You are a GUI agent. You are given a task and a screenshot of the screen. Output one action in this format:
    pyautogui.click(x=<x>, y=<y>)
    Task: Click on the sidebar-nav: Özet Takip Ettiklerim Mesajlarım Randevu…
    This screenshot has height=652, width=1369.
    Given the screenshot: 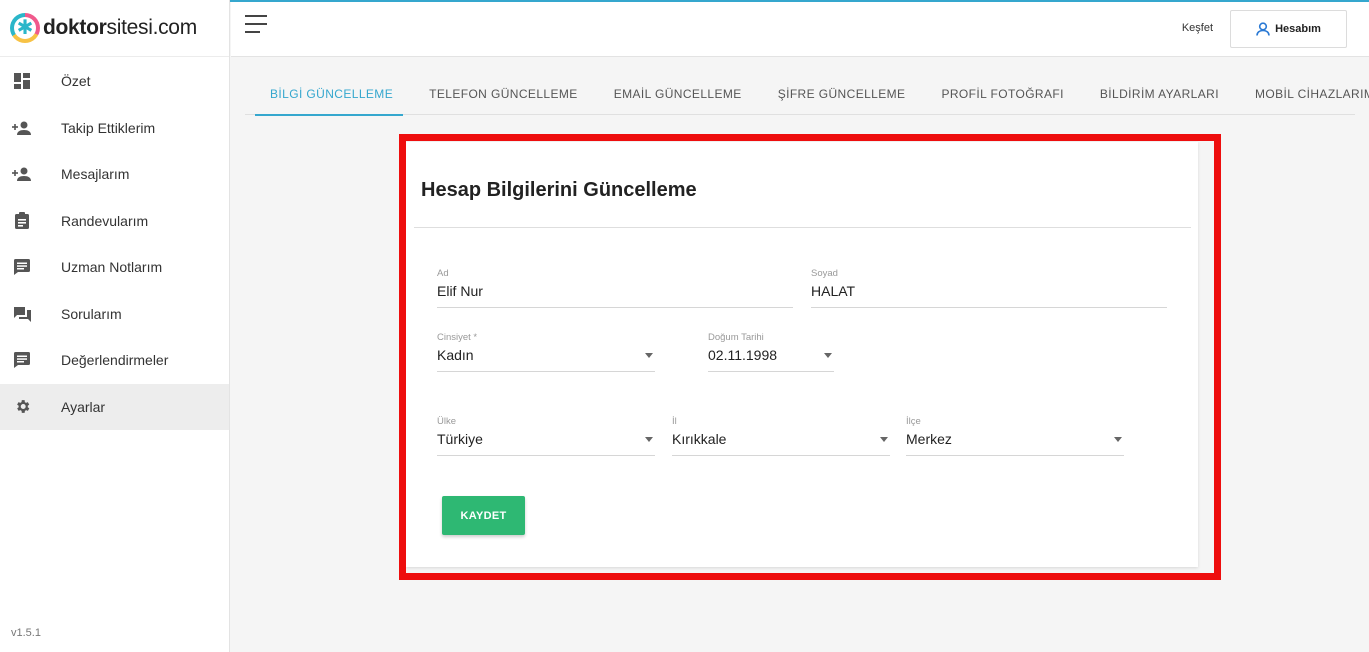 What is the action you would take?
    pyautogui.click(x=114, y=244)
    